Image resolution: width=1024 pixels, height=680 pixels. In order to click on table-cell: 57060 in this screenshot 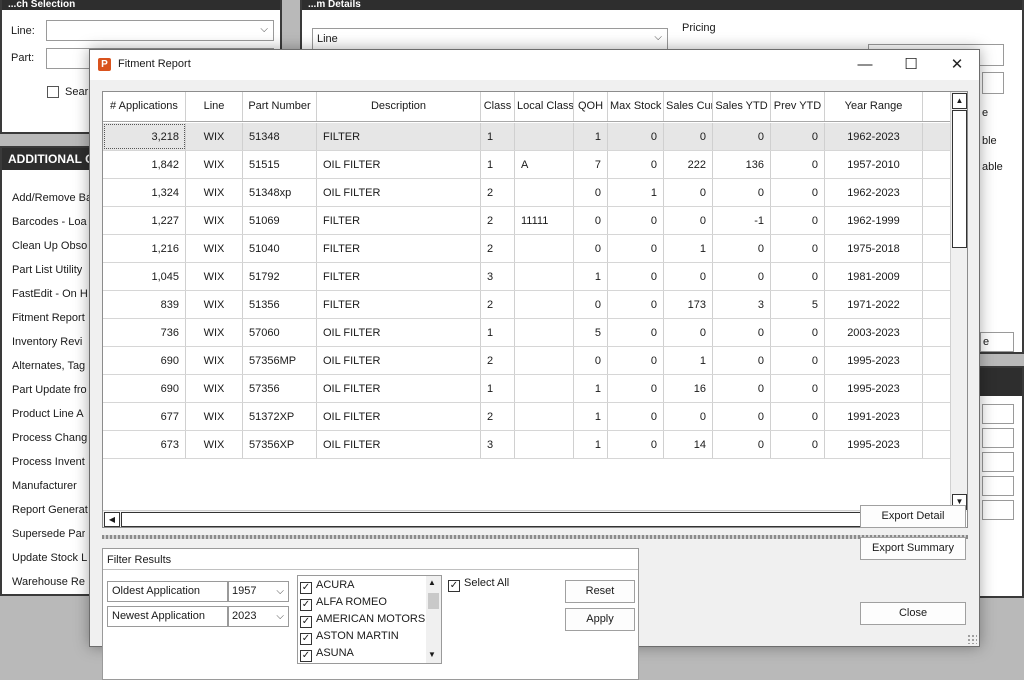, I will do `click(280, 332)`.